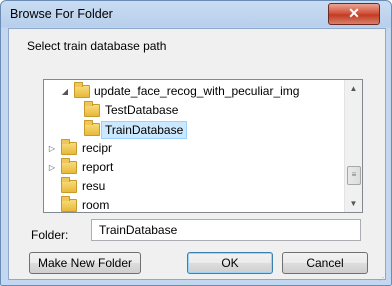 Image resolution: width=392 pixels, height=286 pixels. What do you see at coordinates (325, 263) in the screenshot?
I see `cancel-button: Cancel` at bounding box center [325, 263].